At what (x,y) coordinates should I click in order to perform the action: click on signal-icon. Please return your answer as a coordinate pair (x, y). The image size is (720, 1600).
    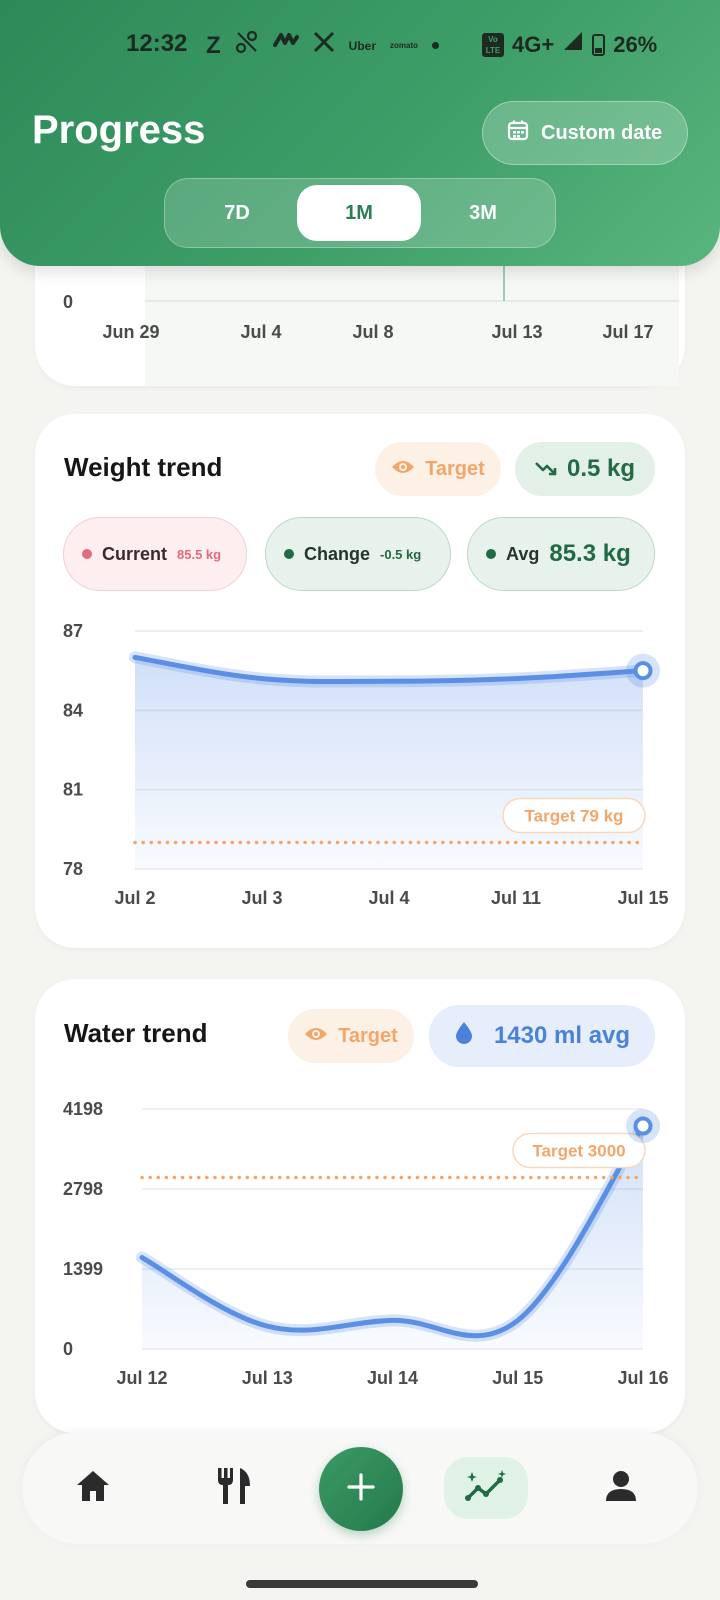
    Looking at the image, I should click on (573, 44).